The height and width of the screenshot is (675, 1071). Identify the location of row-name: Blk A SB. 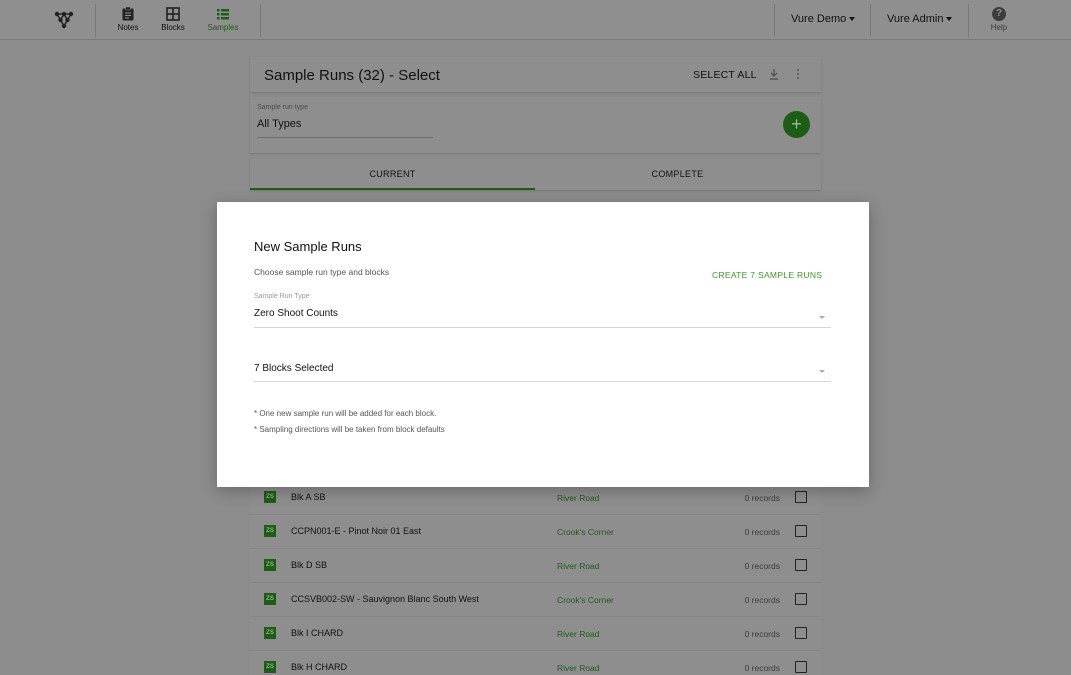
(308, 497).